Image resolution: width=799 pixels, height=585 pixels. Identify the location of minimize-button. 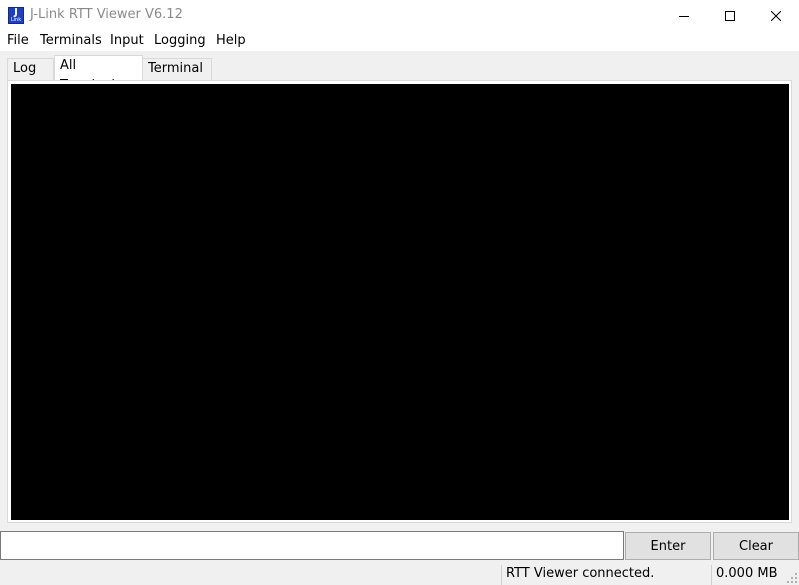
(684, 15).